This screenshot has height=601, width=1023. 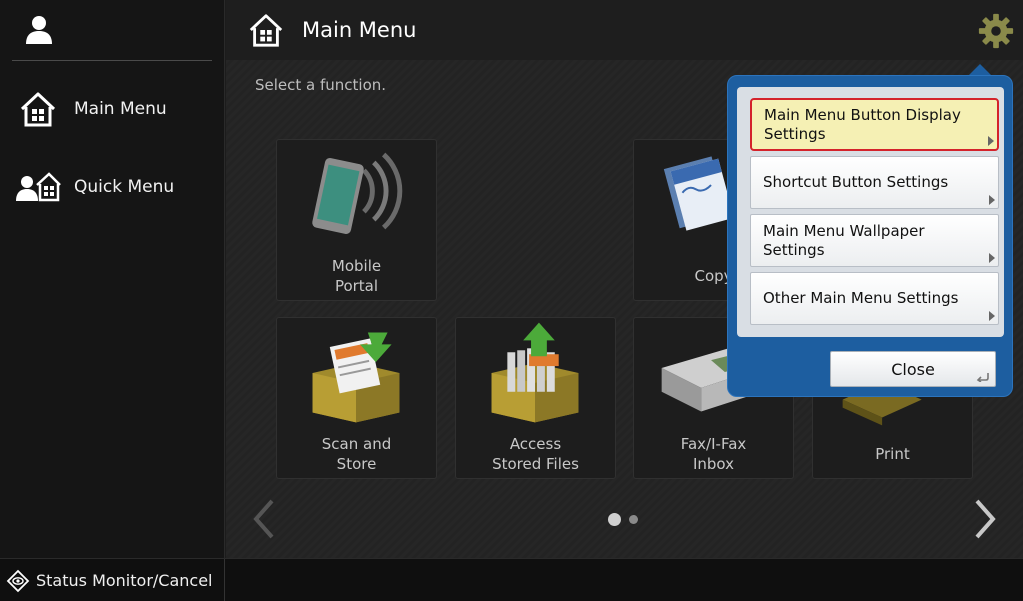 What do you see at coordinates (120, 109) in the screenshot?
I see `sidebar-item-label: Main Menu` at bounding box center [120, 109].